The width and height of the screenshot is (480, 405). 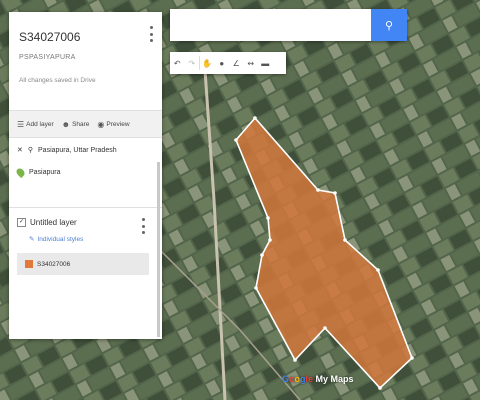 I want to click on search-button: ⚲, so click(x=389, y=25).